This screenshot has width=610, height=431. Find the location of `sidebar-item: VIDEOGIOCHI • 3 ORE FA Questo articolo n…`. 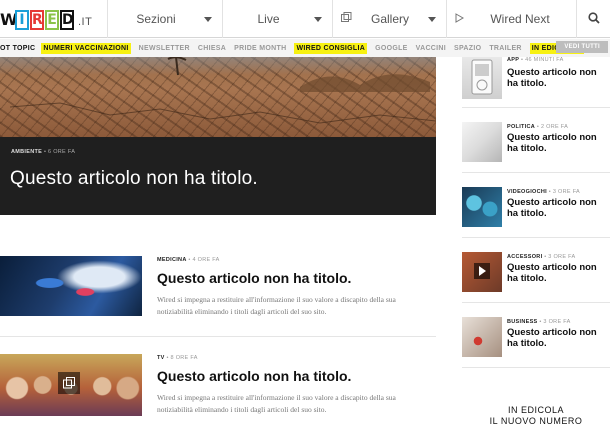

sidebar-item: VIDEOGIOCHI • 3 ORE FA Questo articolo n… is located at coordinates (536, 209).